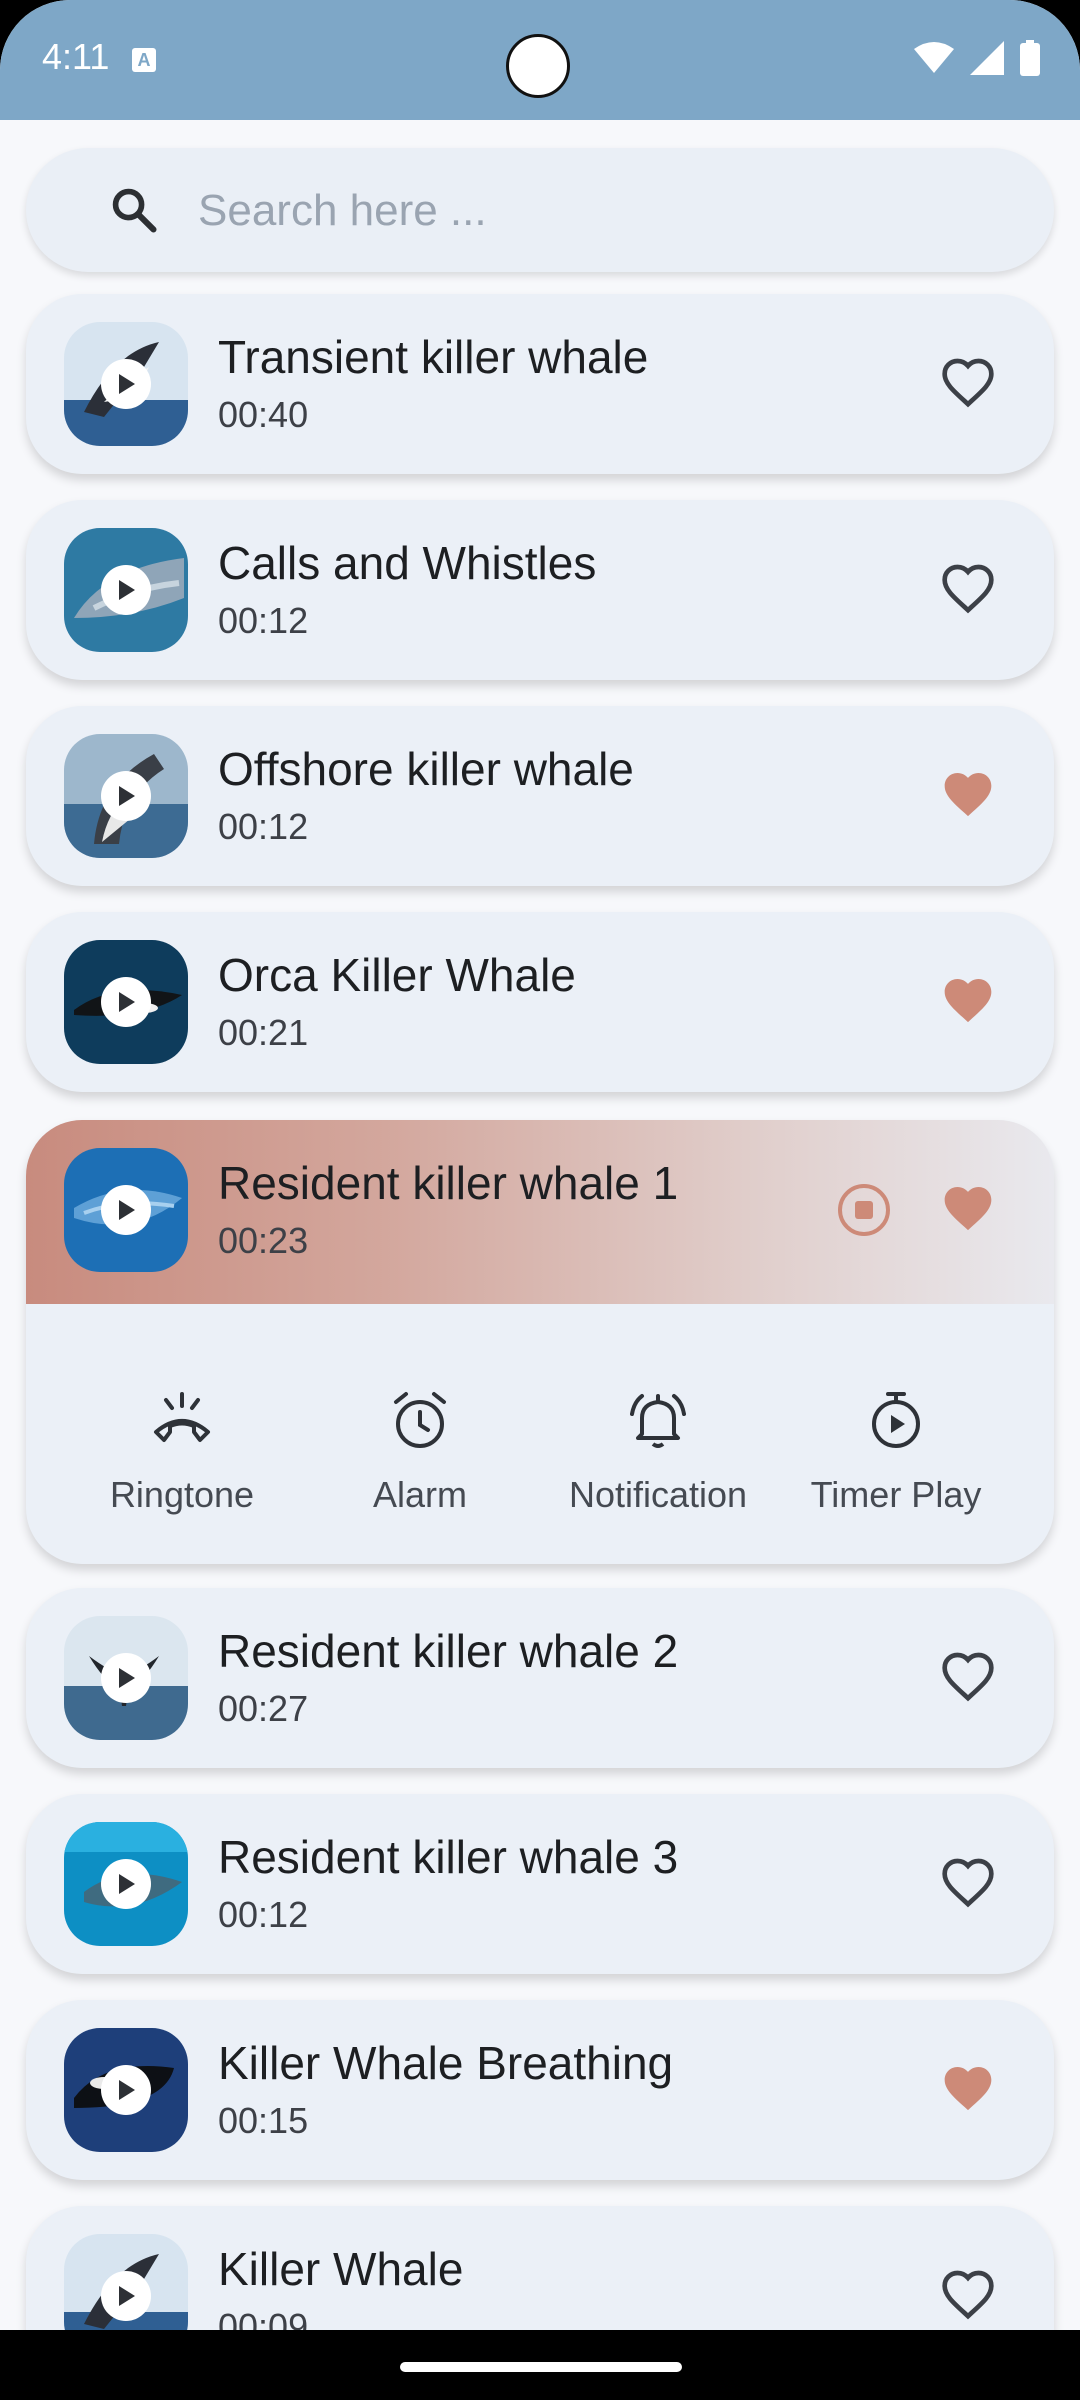  I want to click on orca-dark-thumbnail, so click(126, 2090).